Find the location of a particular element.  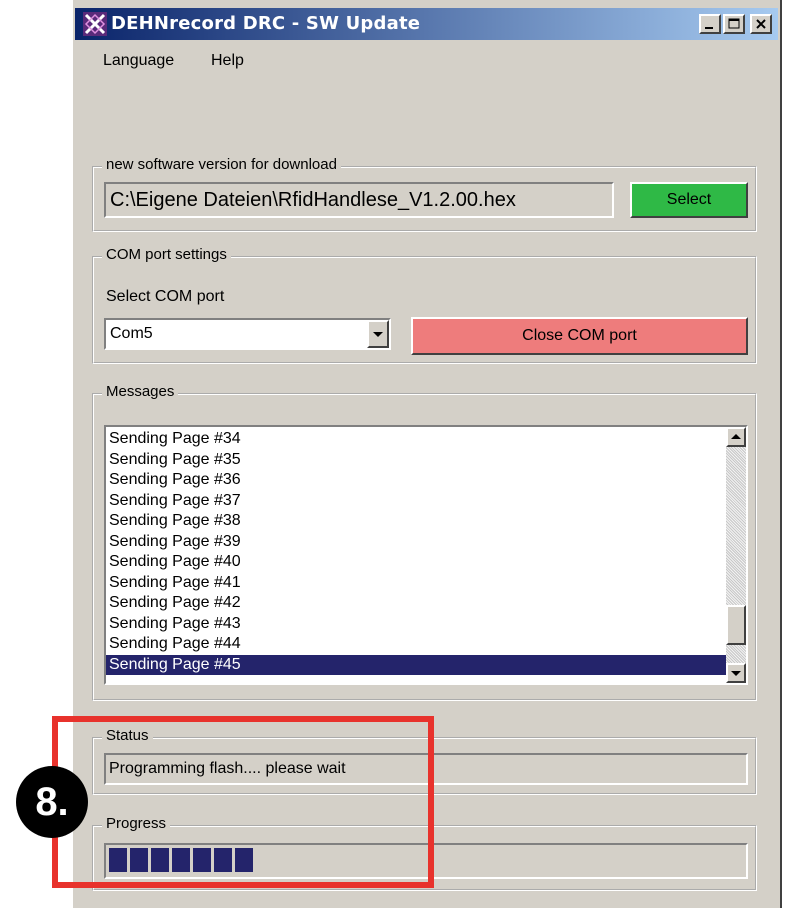

close-com-port-button: Close COM port is located at coordinates (579, 336).